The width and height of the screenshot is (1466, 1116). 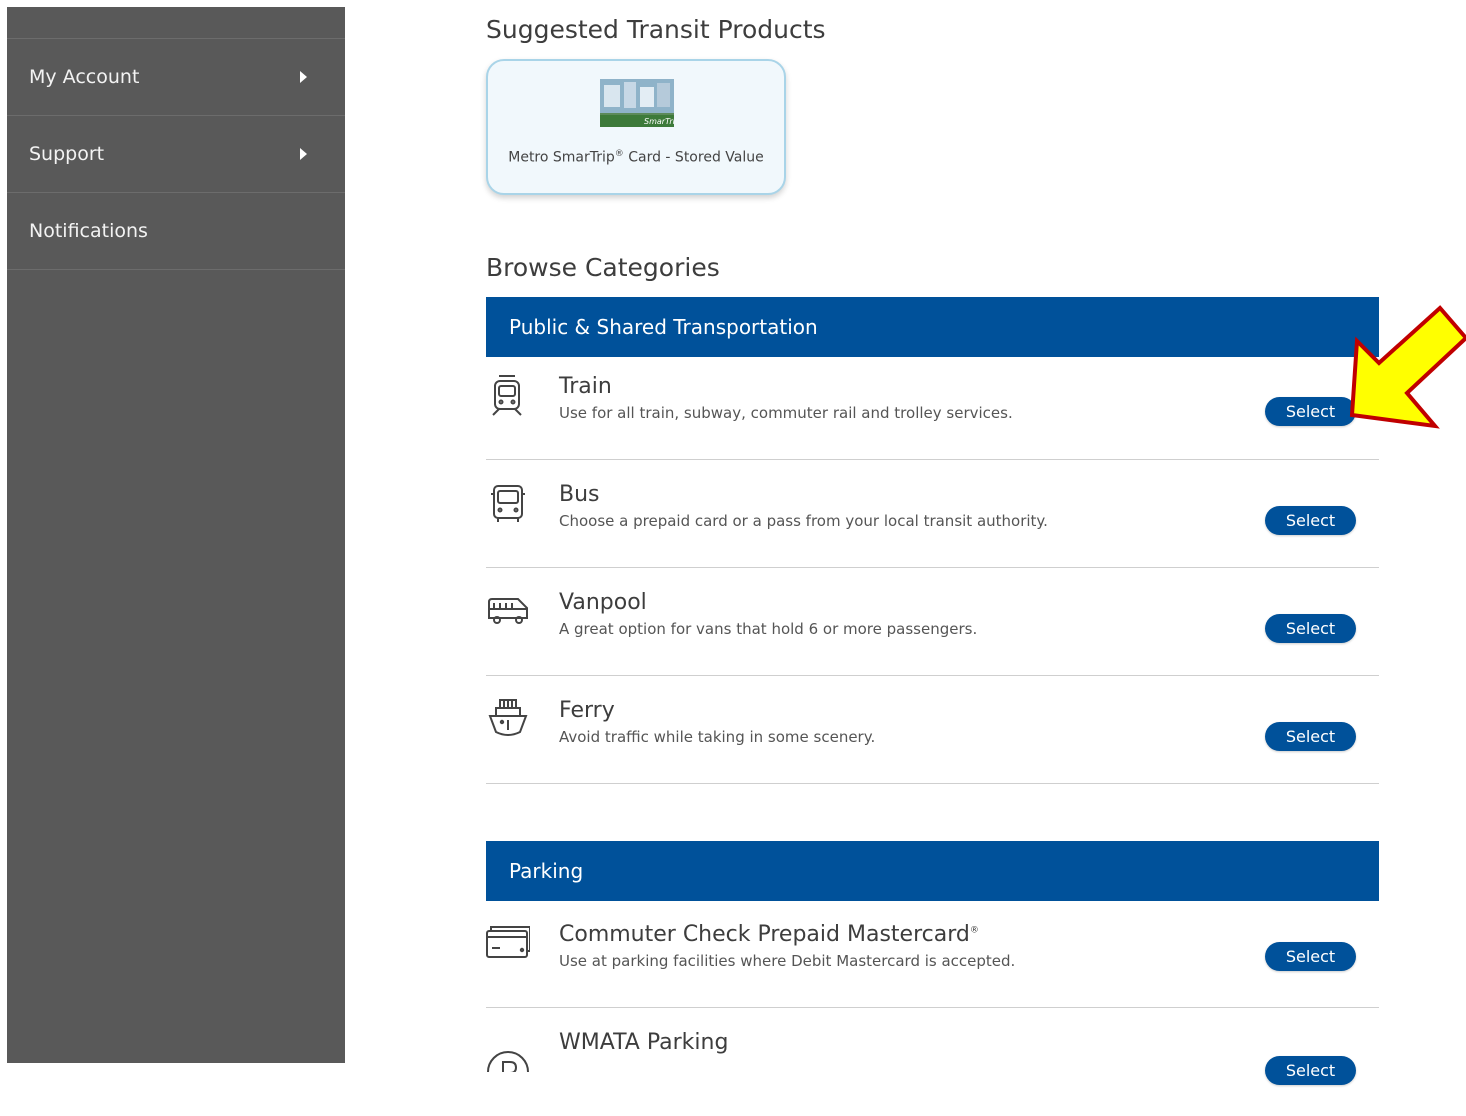 I want to click on category-header-public-transportation: Public & Shared Transportation, so click(x=932, y=327).